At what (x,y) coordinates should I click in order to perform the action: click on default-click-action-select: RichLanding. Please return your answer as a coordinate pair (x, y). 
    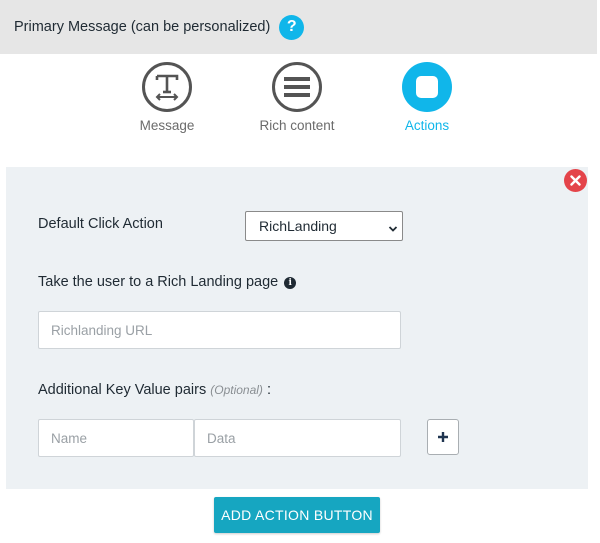
    Looking at the image, I should click on (324, 226).